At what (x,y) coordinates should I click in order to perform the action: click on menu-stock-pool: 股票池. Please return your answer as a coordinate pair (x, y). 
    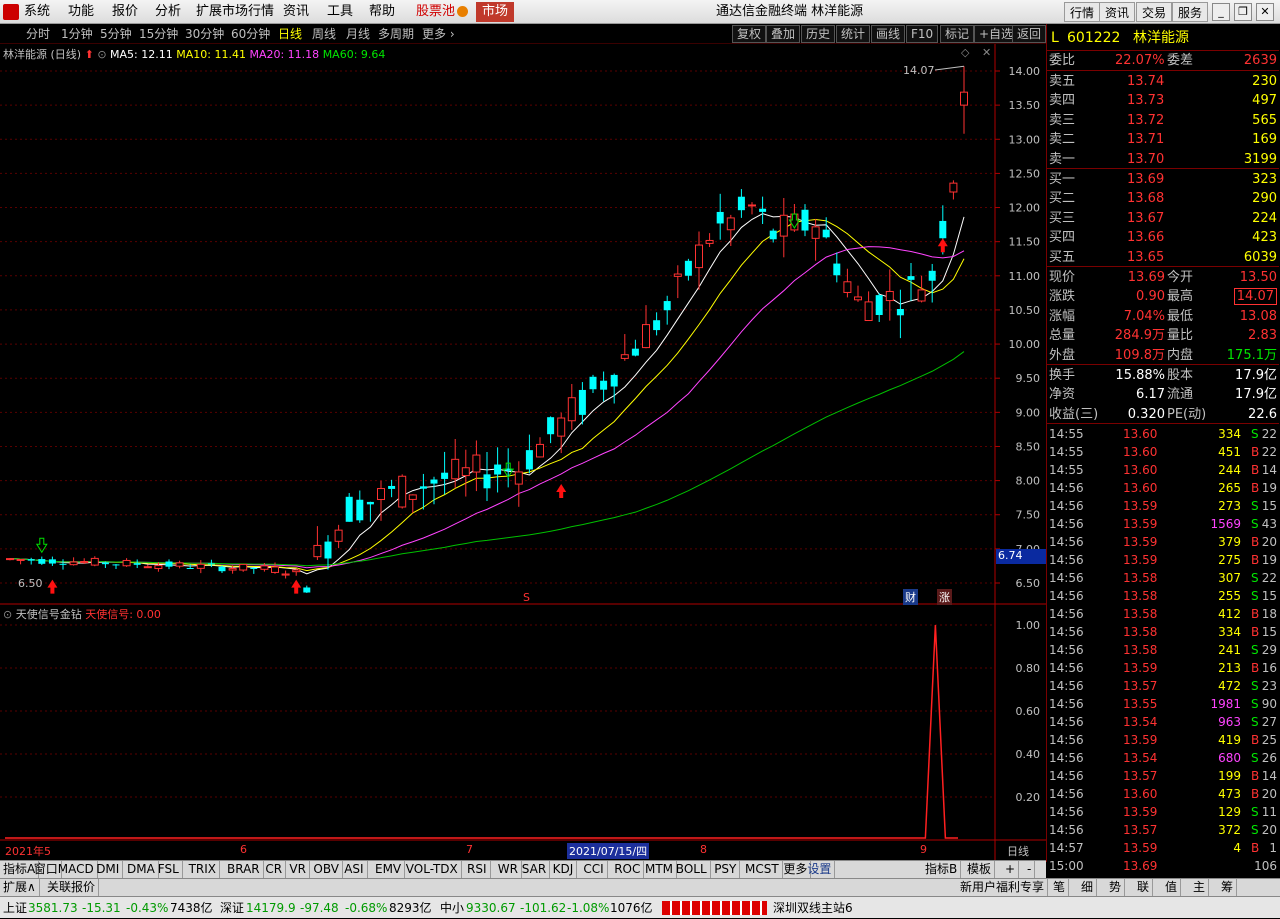
    Looking at the image, I should click on (442, 12).